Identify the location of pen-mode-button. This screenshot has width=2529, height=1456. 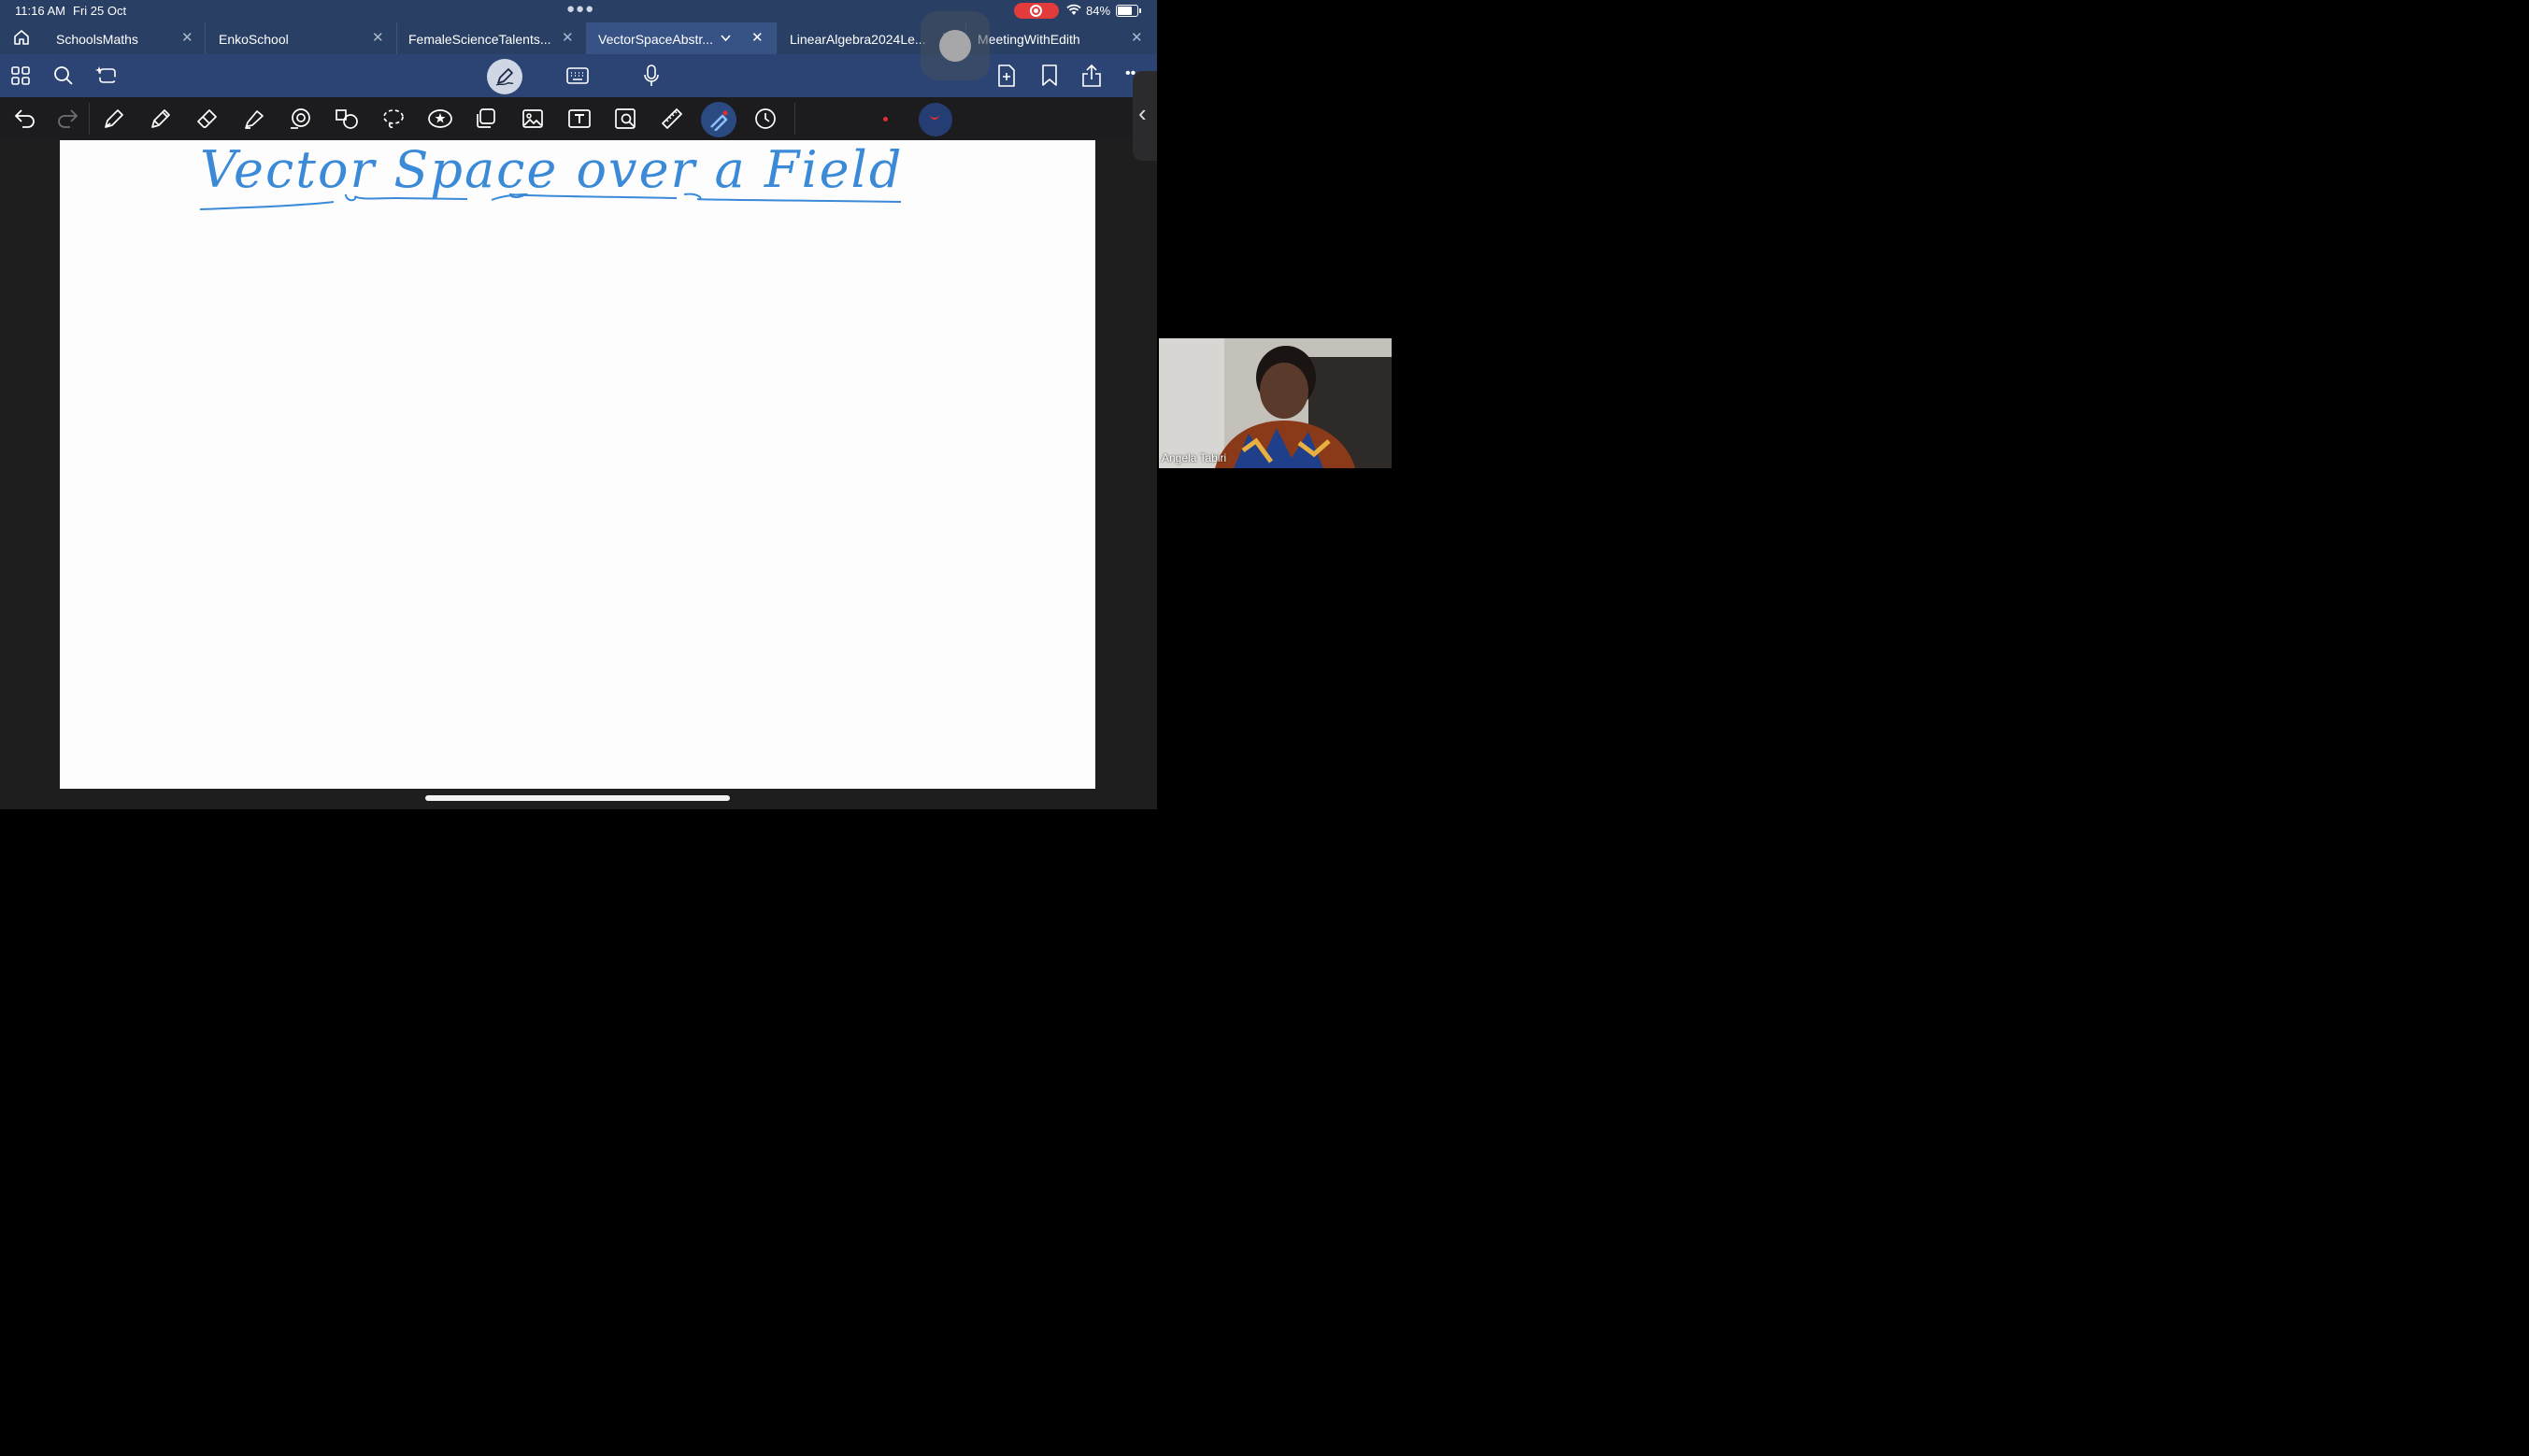
(504, 76).